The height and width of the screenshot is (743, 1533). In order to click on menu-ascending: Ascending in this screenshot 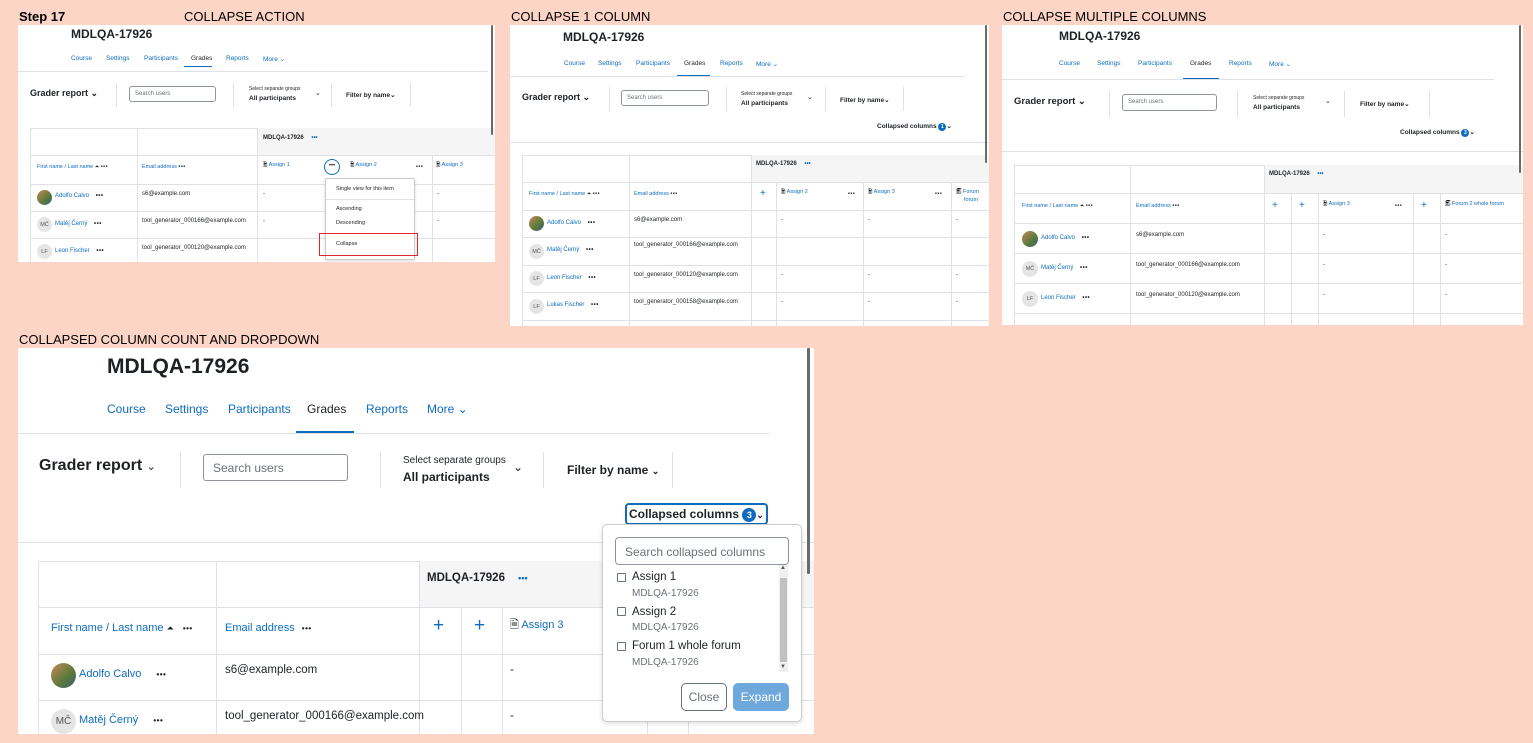, I will do `click(349, 209)`.